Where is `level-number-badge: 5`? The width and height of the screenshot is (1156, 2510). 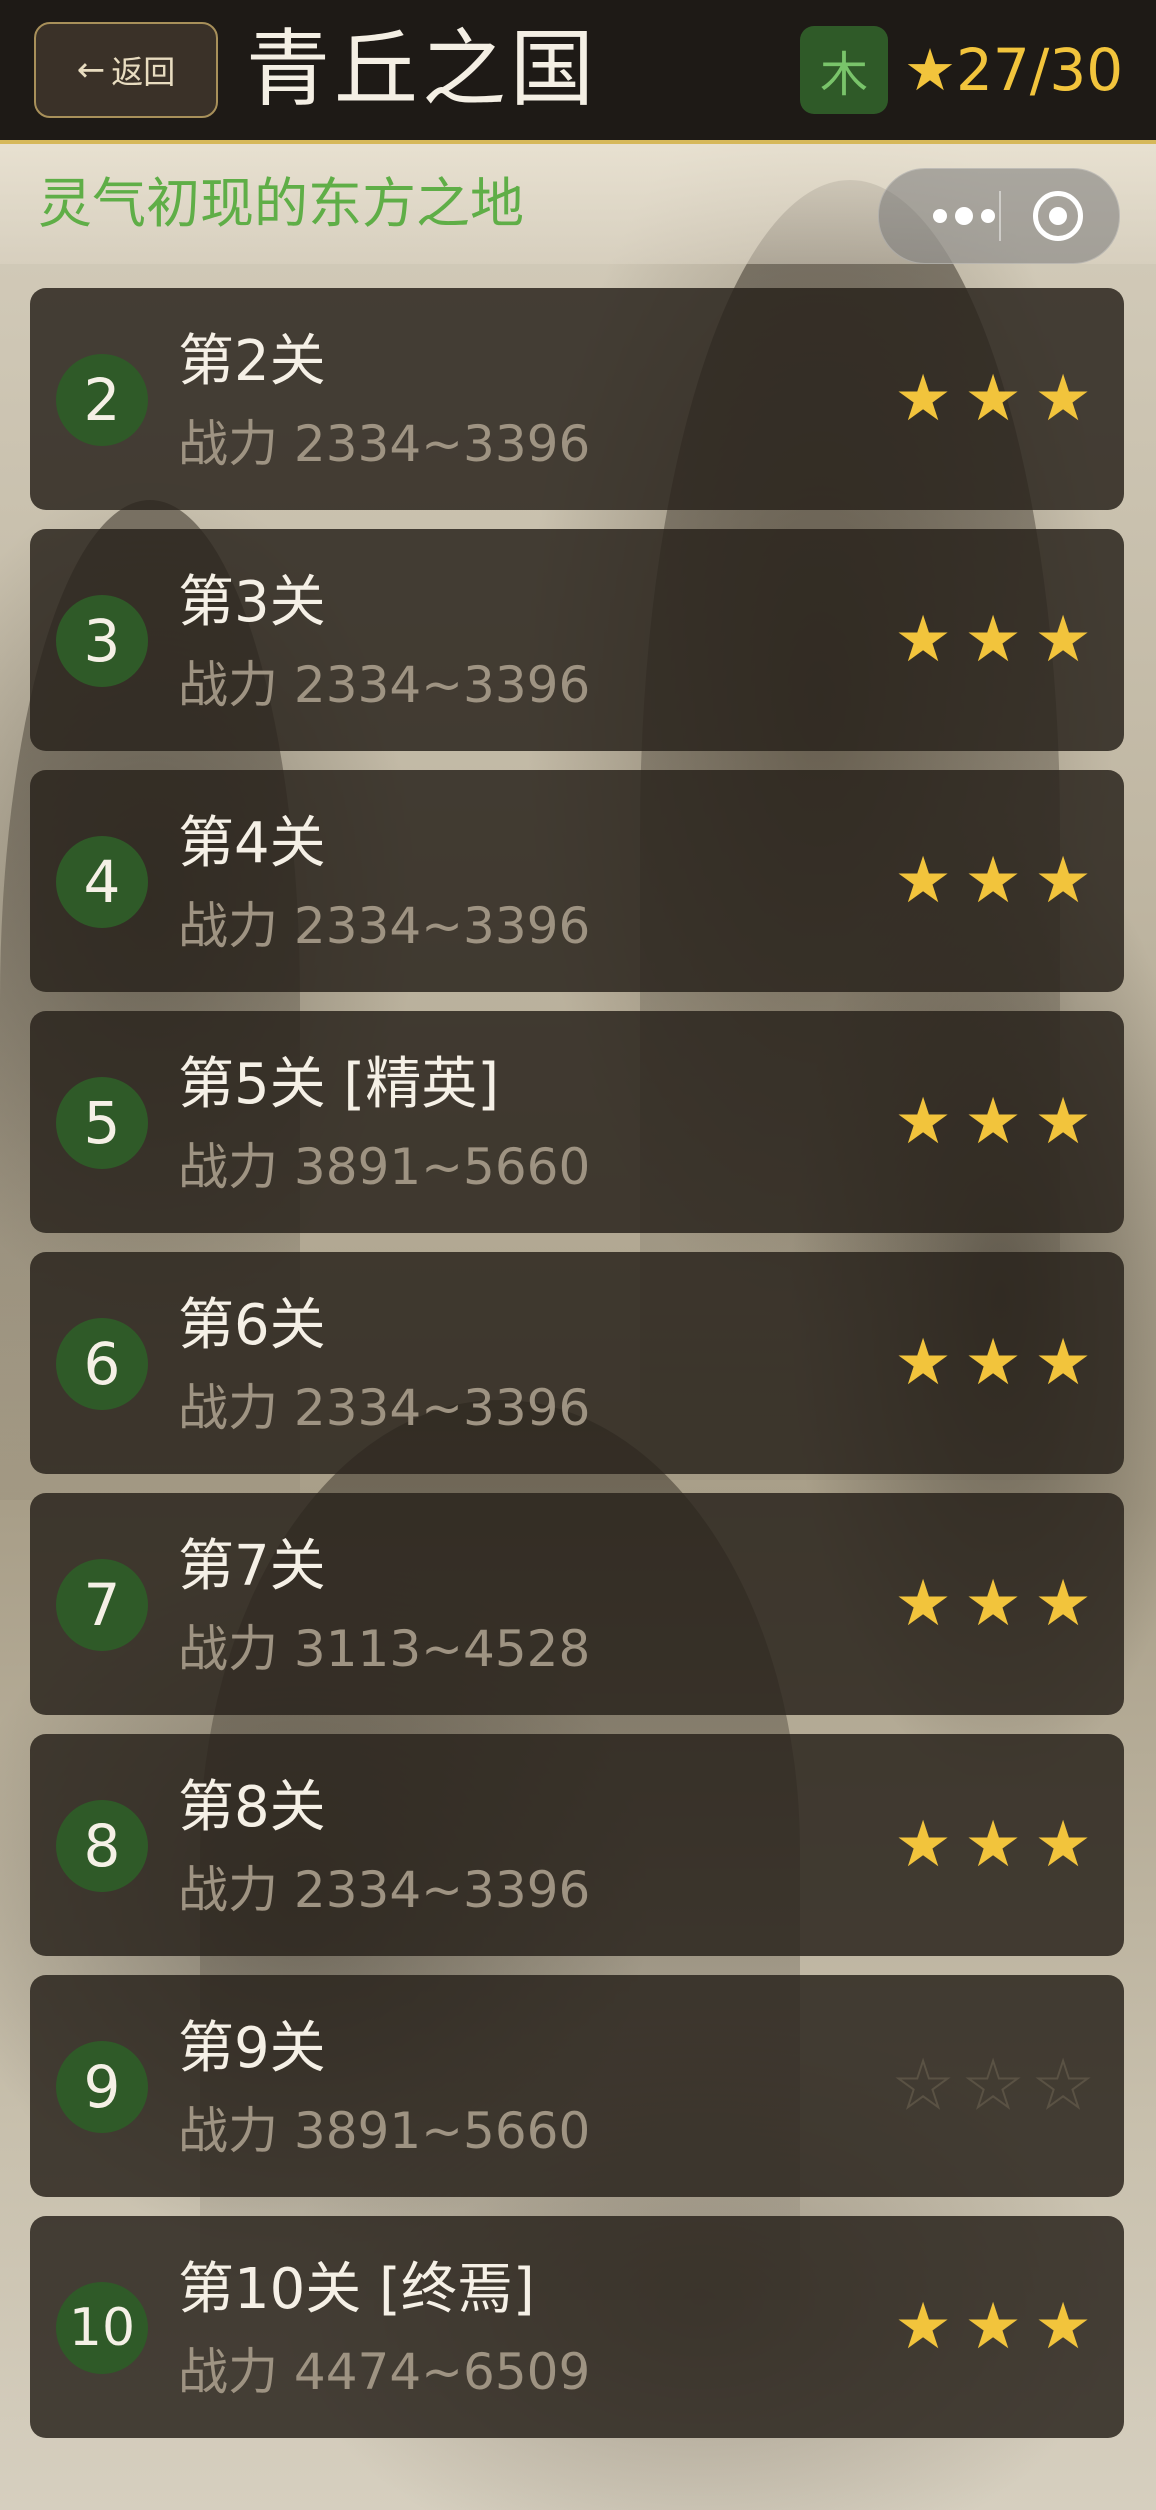 level-number-badge: 5 is located at coordinates (102, 1123).